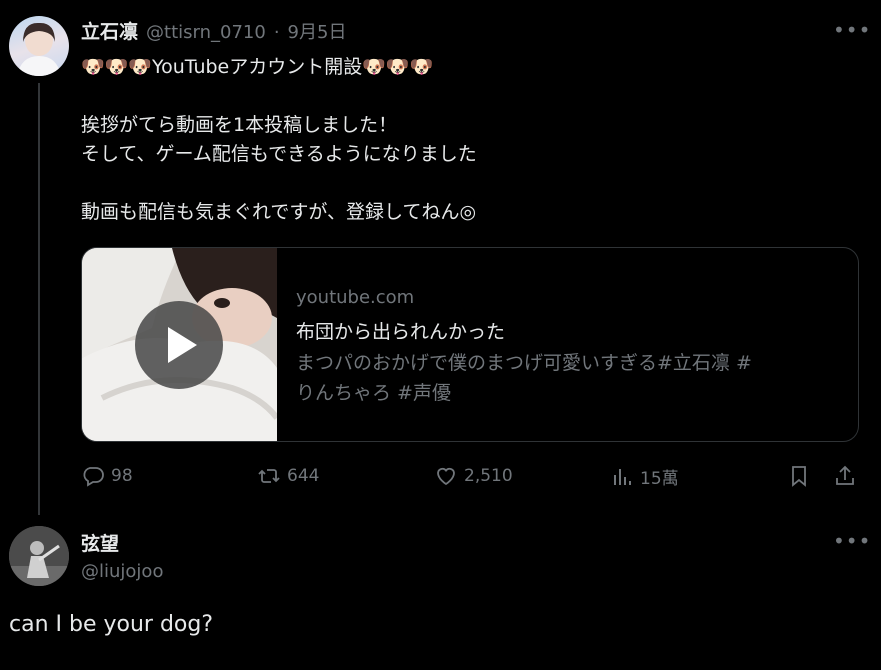 Image resolution: width=881 pixels, height=670 pixels. Describe the element at coordinates (355, 297) in the screenshot. I see `card-domain: youtube.com` at that location.